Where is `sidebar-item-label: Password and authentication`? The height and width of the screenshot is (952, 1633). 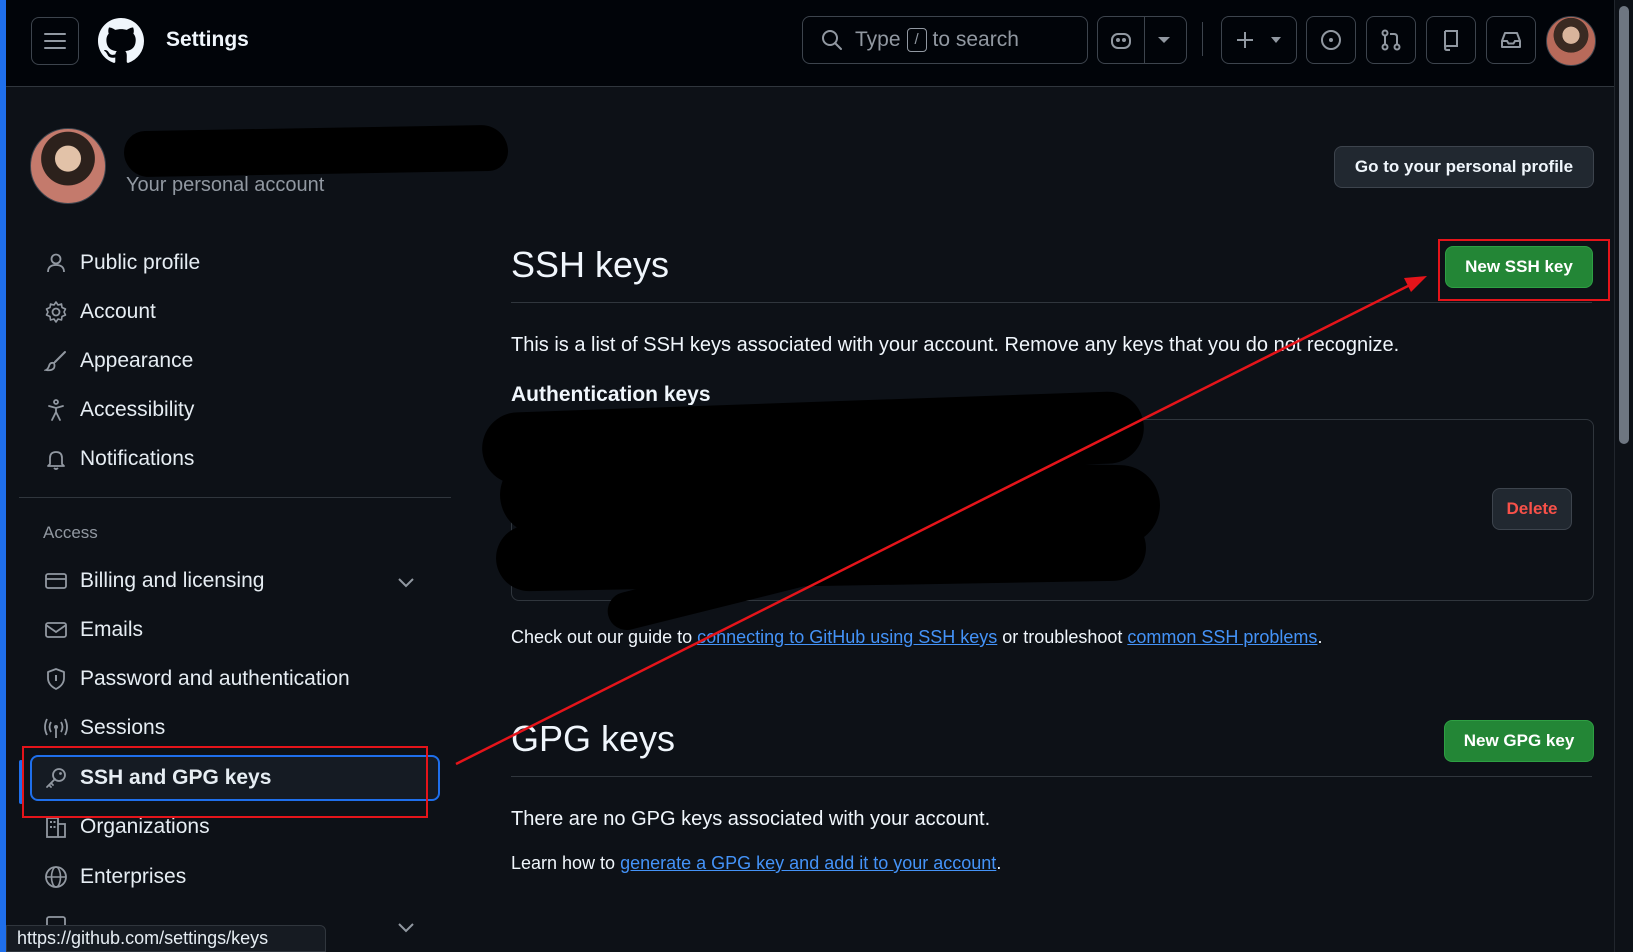 sidebar-item-label: Password and authentication is located at coordinates (215, 678).